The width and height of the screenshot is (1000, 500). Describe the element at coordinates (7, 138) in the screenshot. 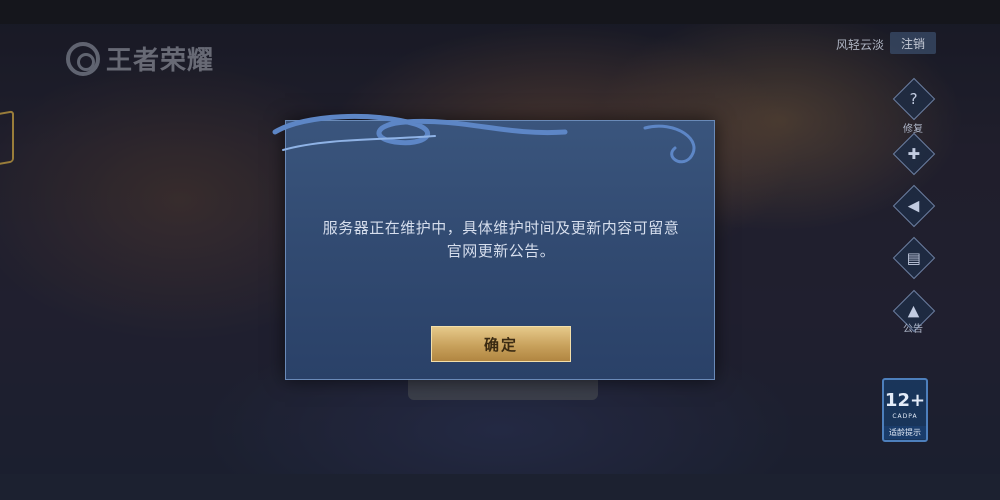

I see `left-edge-tab` at that location.